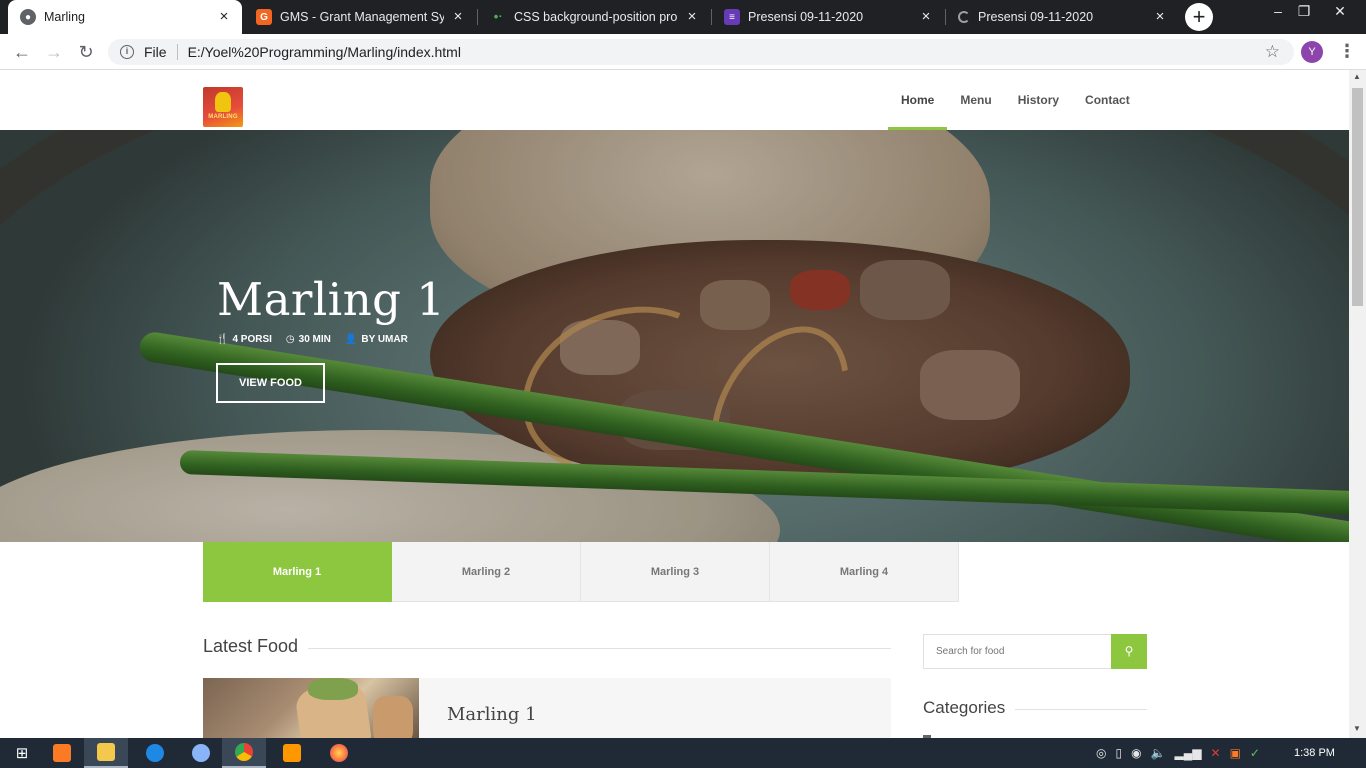 This screenshot has width=1366, height=768. Describe the element at coordinates (331, 299) in the screenshot. I see `hero-title: Marling 1` at that location.